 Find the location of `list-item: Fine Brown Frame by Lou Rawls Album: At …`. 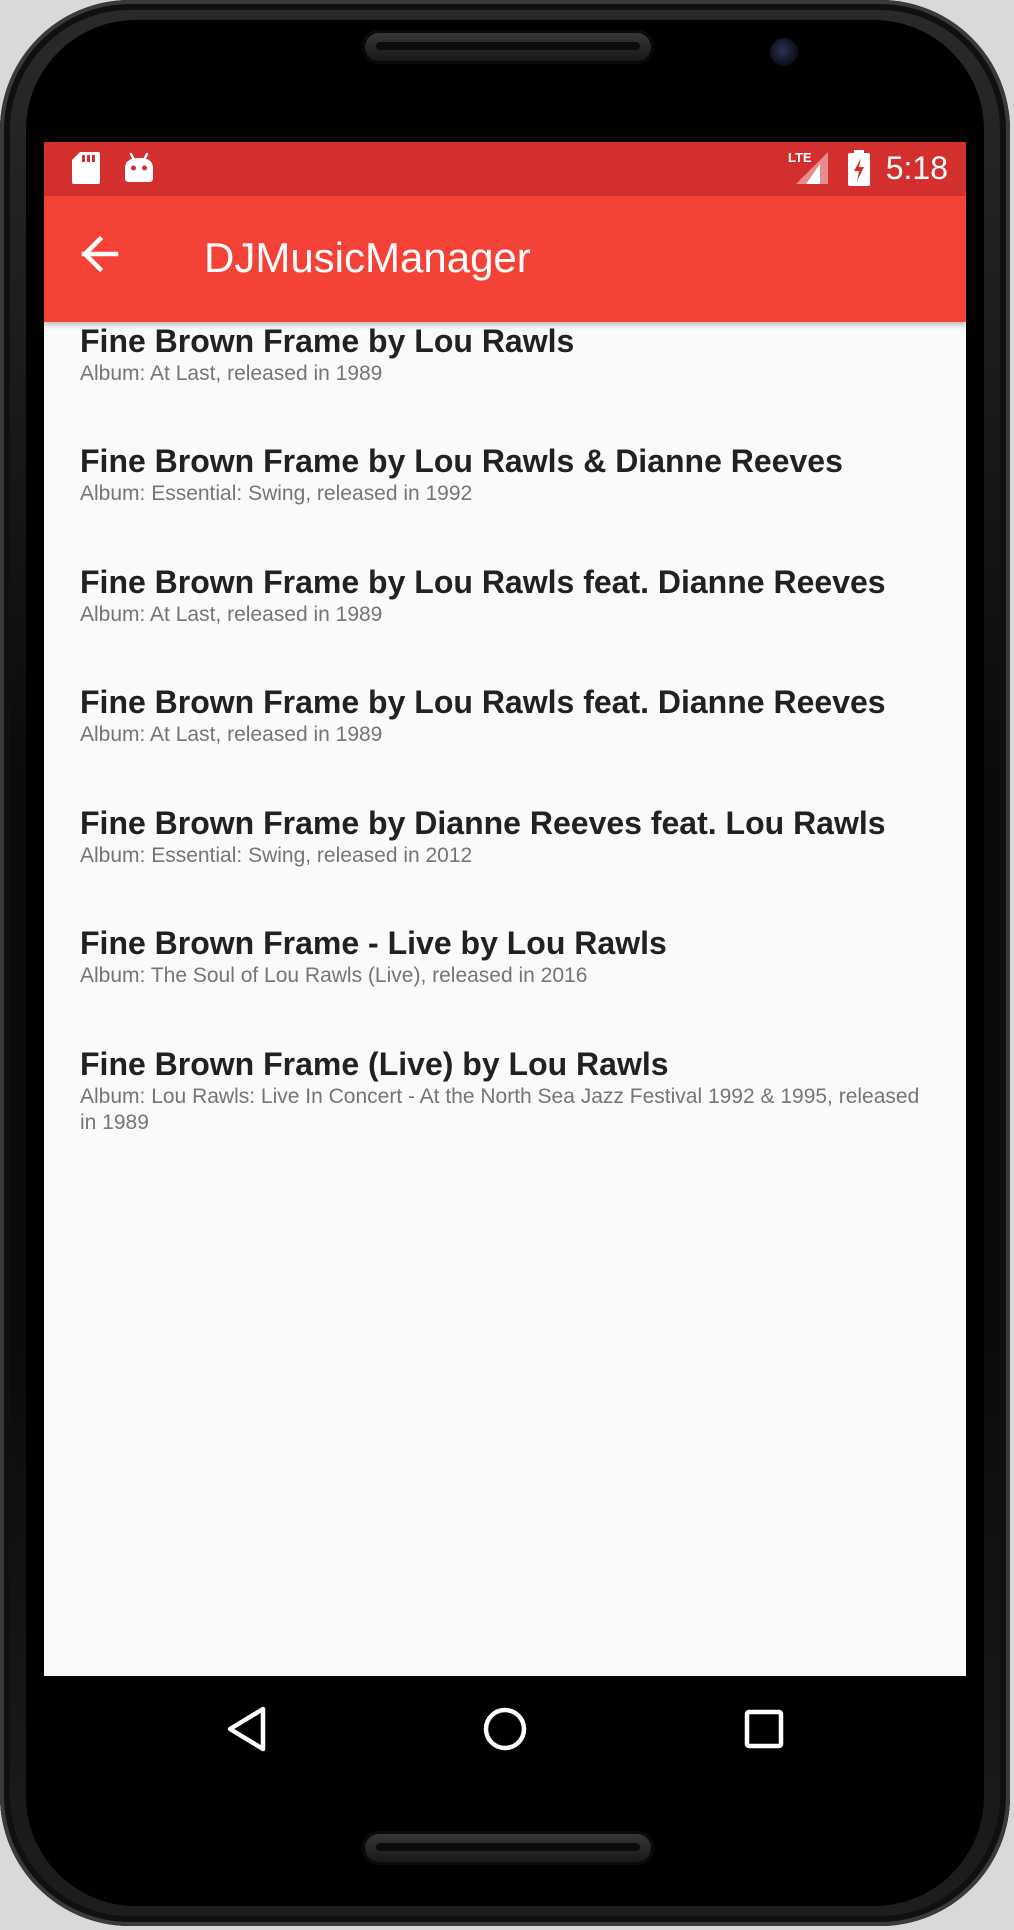

list-item: Fine Brown Frame by Lou Rawls Album: At … is located at coordinates (510, 354).